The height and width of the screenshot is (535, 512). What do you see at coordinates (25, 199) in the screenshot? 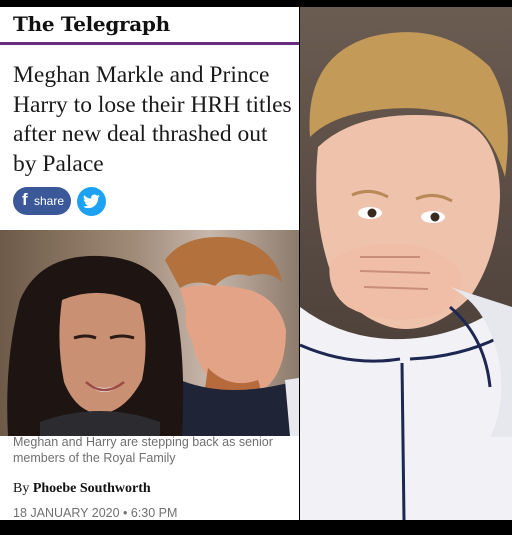
I see `facebook-icon: f` at bounding box center [25, 199].